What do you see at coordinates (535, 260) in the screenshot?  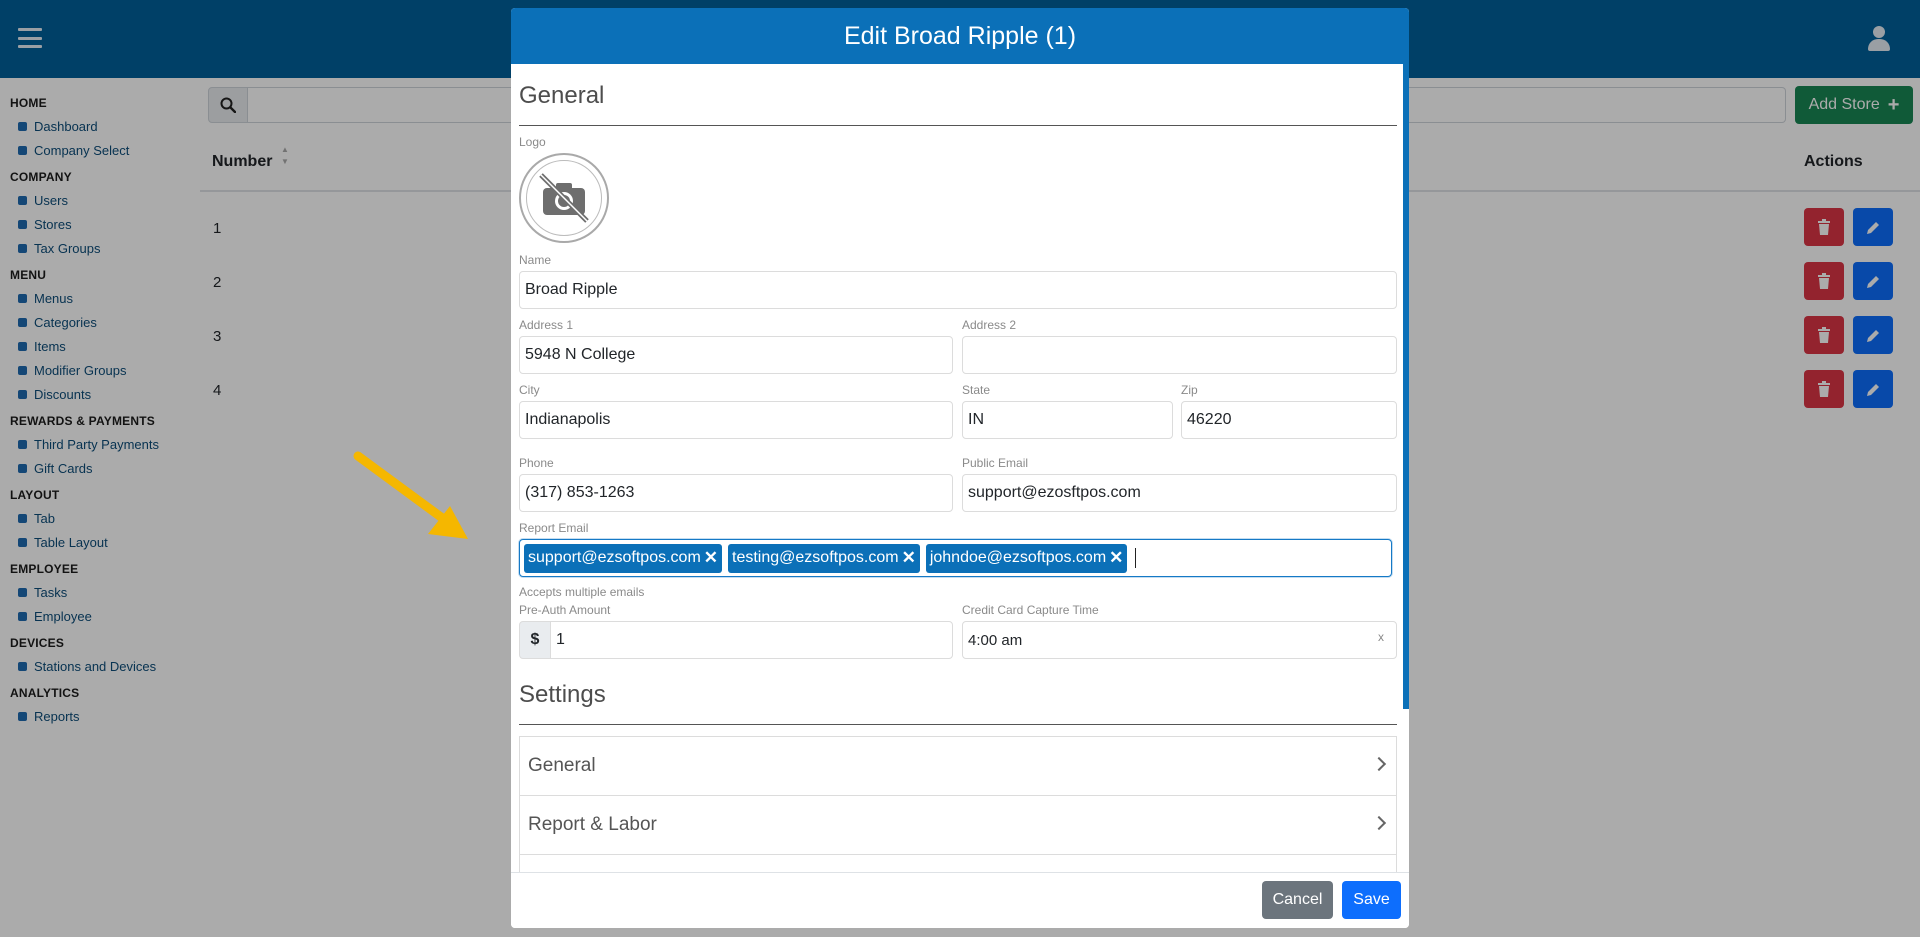 I see `name-label: Name` at bounding box center [535, 260].